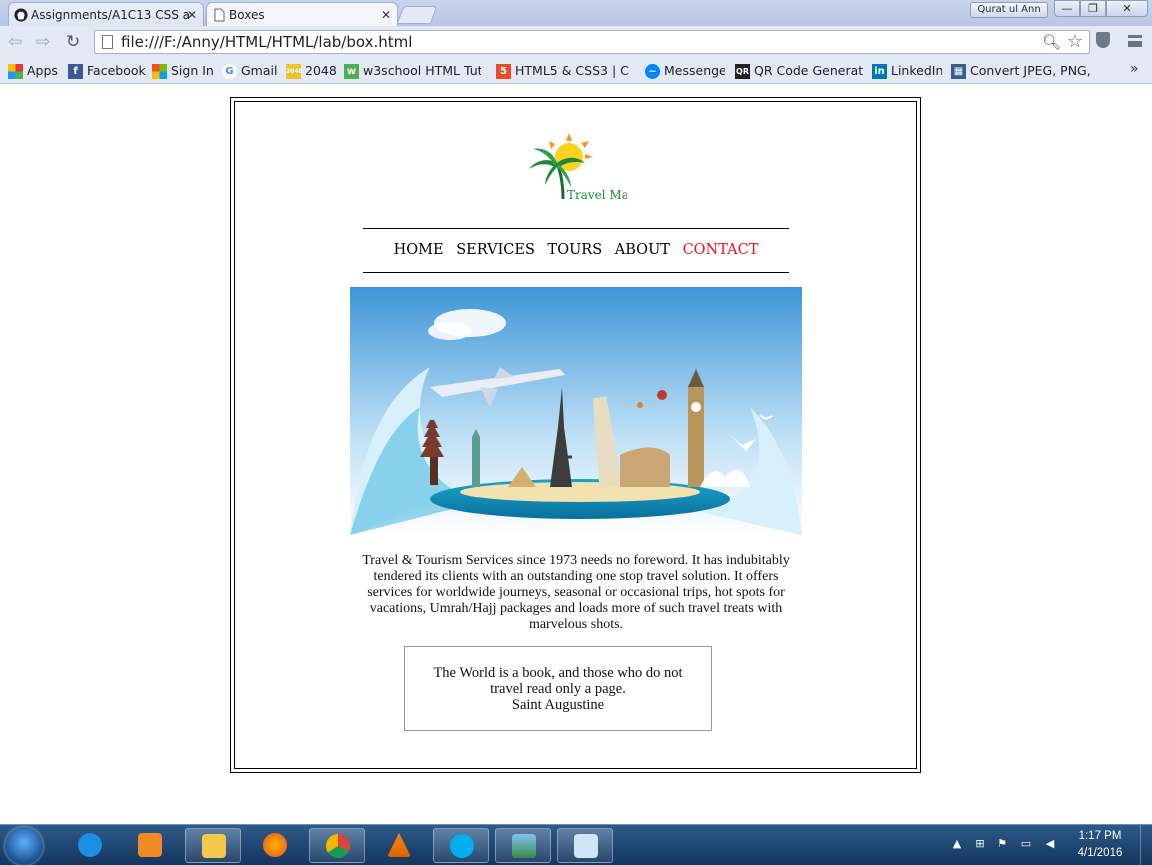 The height and width of the screenshot is (865, 1152). I want to click on messenger-icon: ~, so click(652, 71).